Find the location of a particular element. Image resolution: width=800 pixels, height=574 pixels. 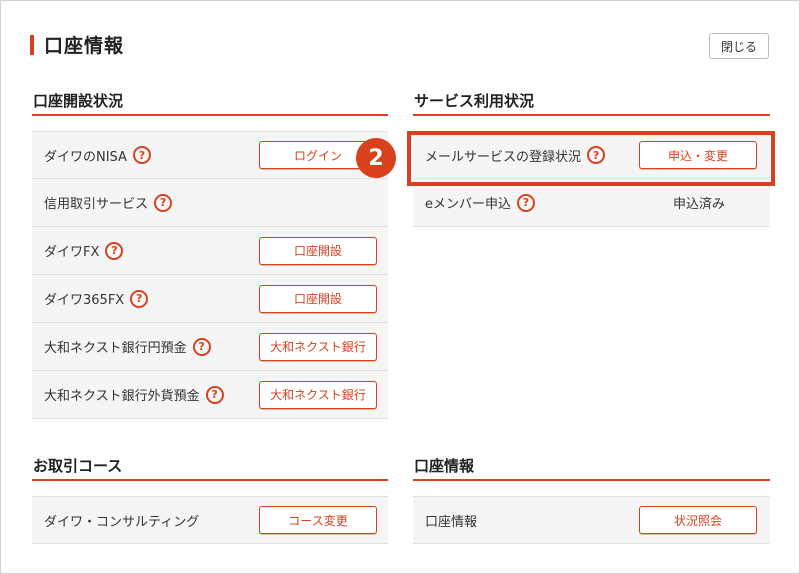

row-label: ダイワ・コンサルティング is located at coordinates (122, 522).